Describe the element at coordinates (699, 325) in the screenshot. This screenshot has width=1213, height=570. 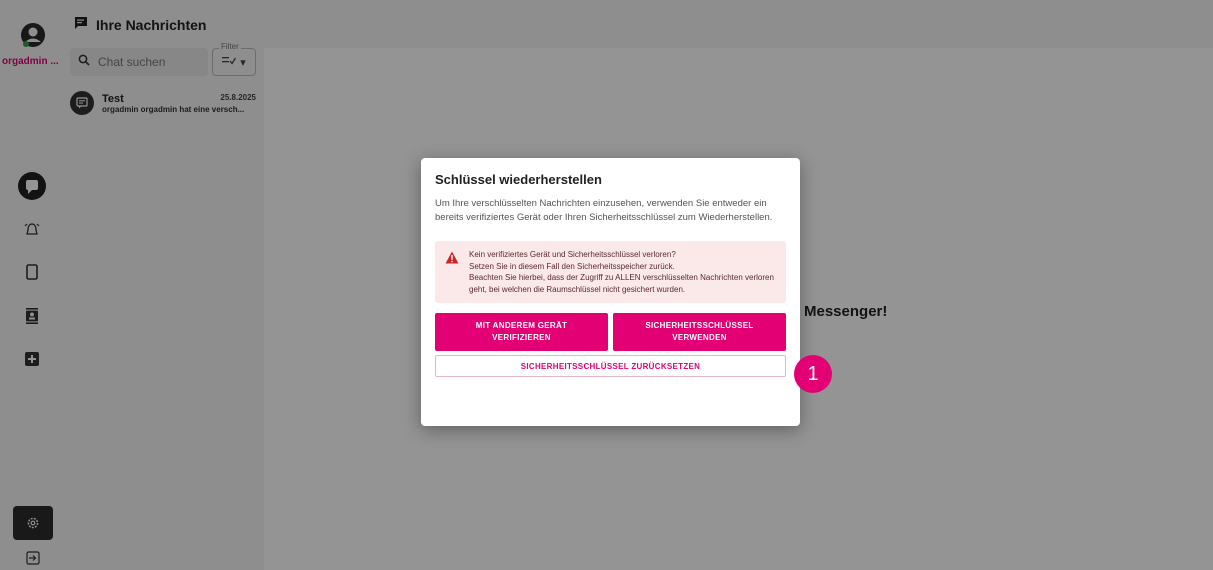
I see `button-label-line: SICHERHEITSSCHLÜSSEL` at that location.